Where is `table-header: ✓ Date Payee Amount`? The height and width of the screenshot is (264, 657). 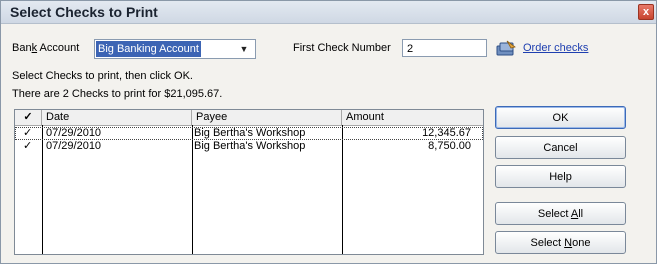
table-header: ✓ Date Payee Amount is located at coordinates (249, 118).